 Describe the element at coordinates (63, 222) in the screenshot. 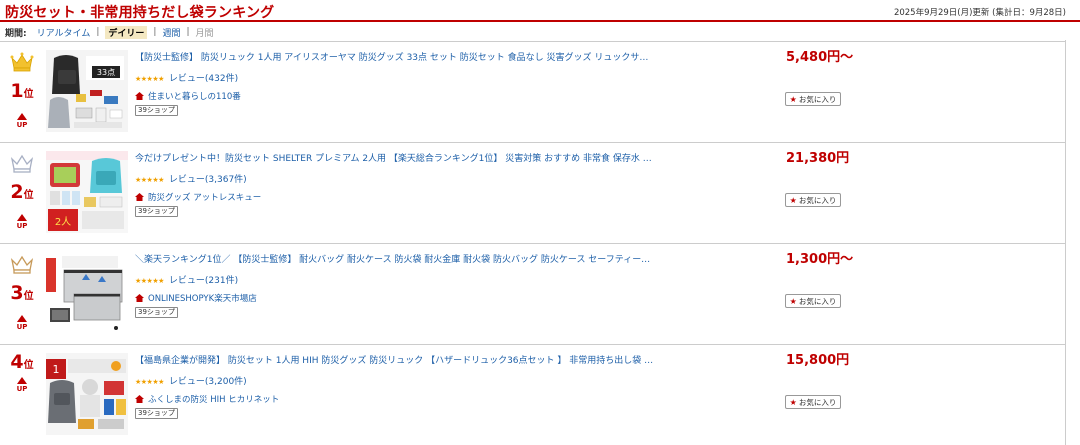

I see `svg-text: 2人` at that location.